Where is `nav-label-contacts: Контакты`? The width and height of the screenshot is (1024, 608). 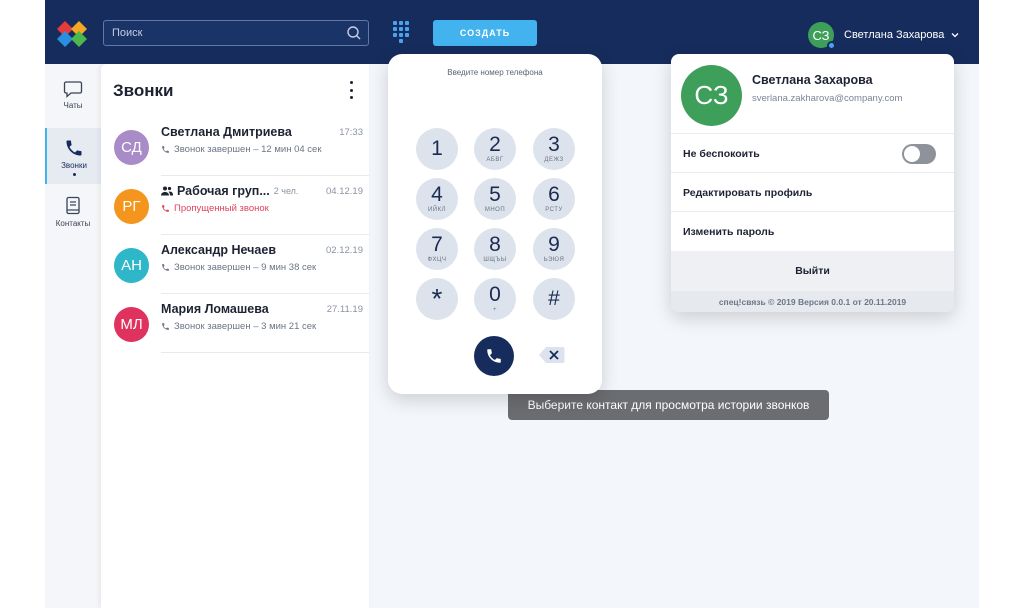 nav-label-contacts: Контакты is located at coordinates (73, 223).